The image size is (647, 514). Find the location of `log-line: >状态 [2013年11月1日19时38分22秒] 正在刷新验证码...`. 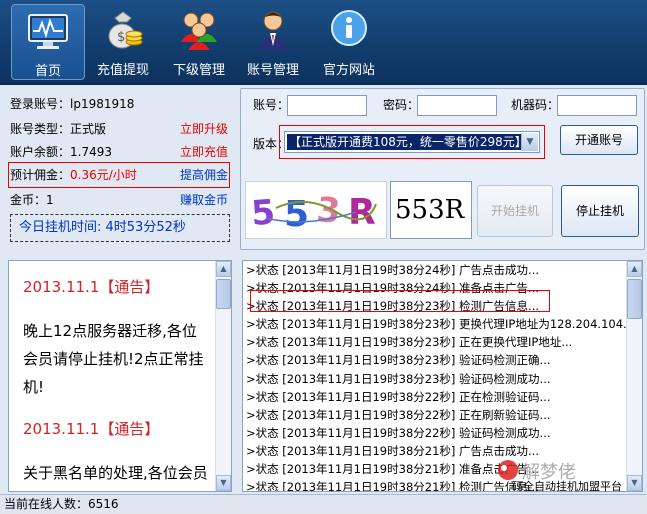

log-line: >状态 [2013年11月1日19时38分22秒] 正在刷新验证码... is located at coordinates (398, 414).